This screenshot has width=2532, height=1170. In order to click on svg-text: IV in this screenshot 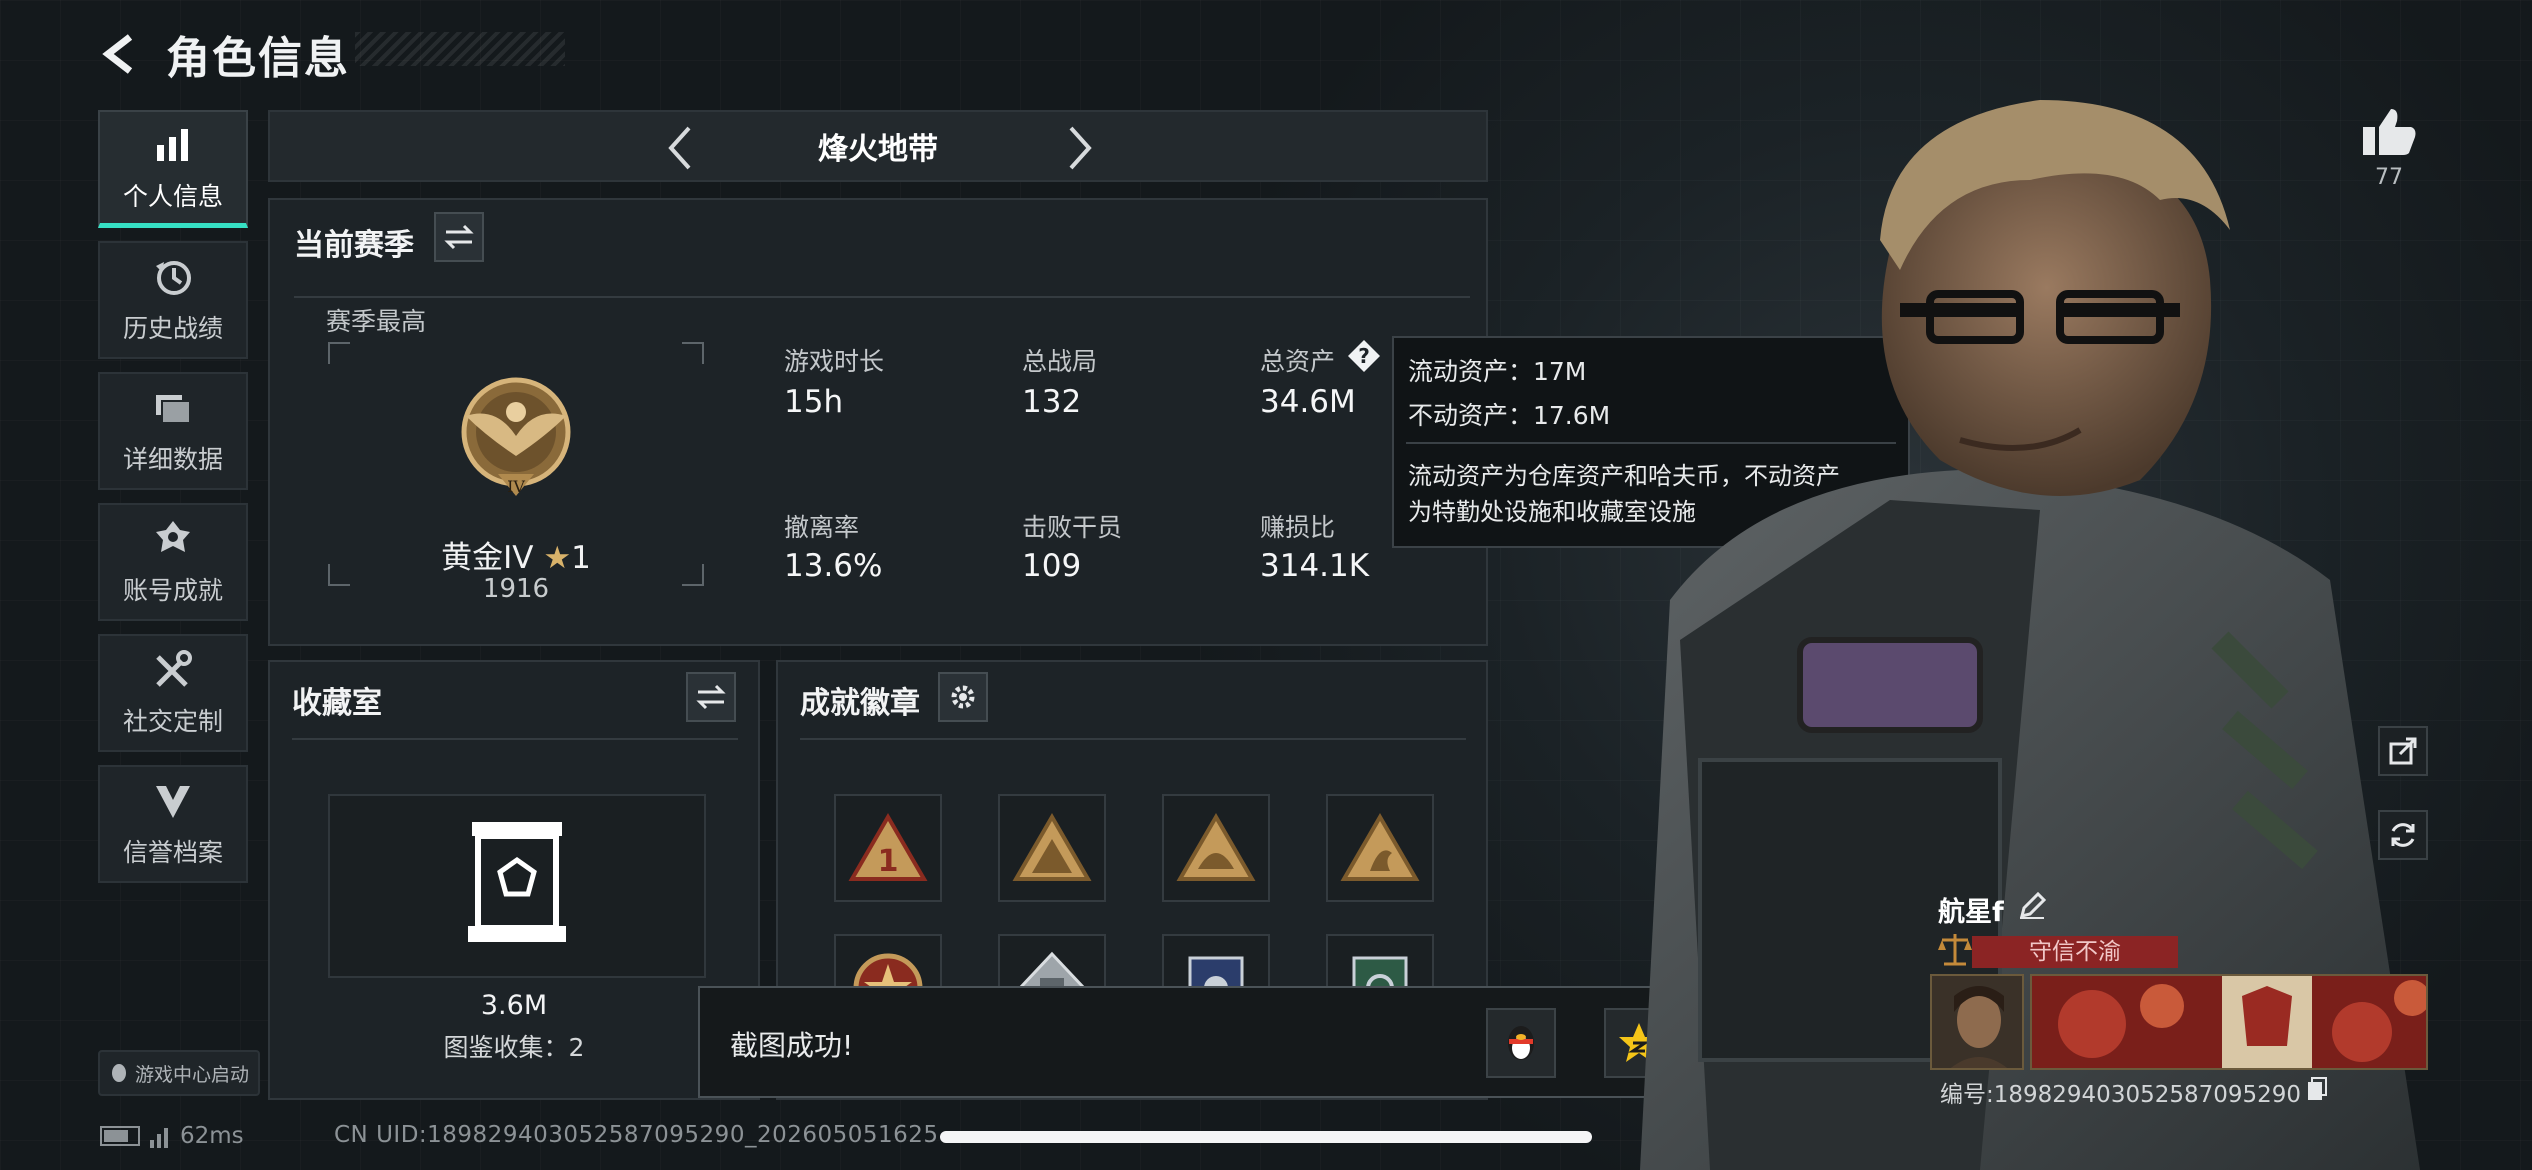, I will do `click(516, 486)`.